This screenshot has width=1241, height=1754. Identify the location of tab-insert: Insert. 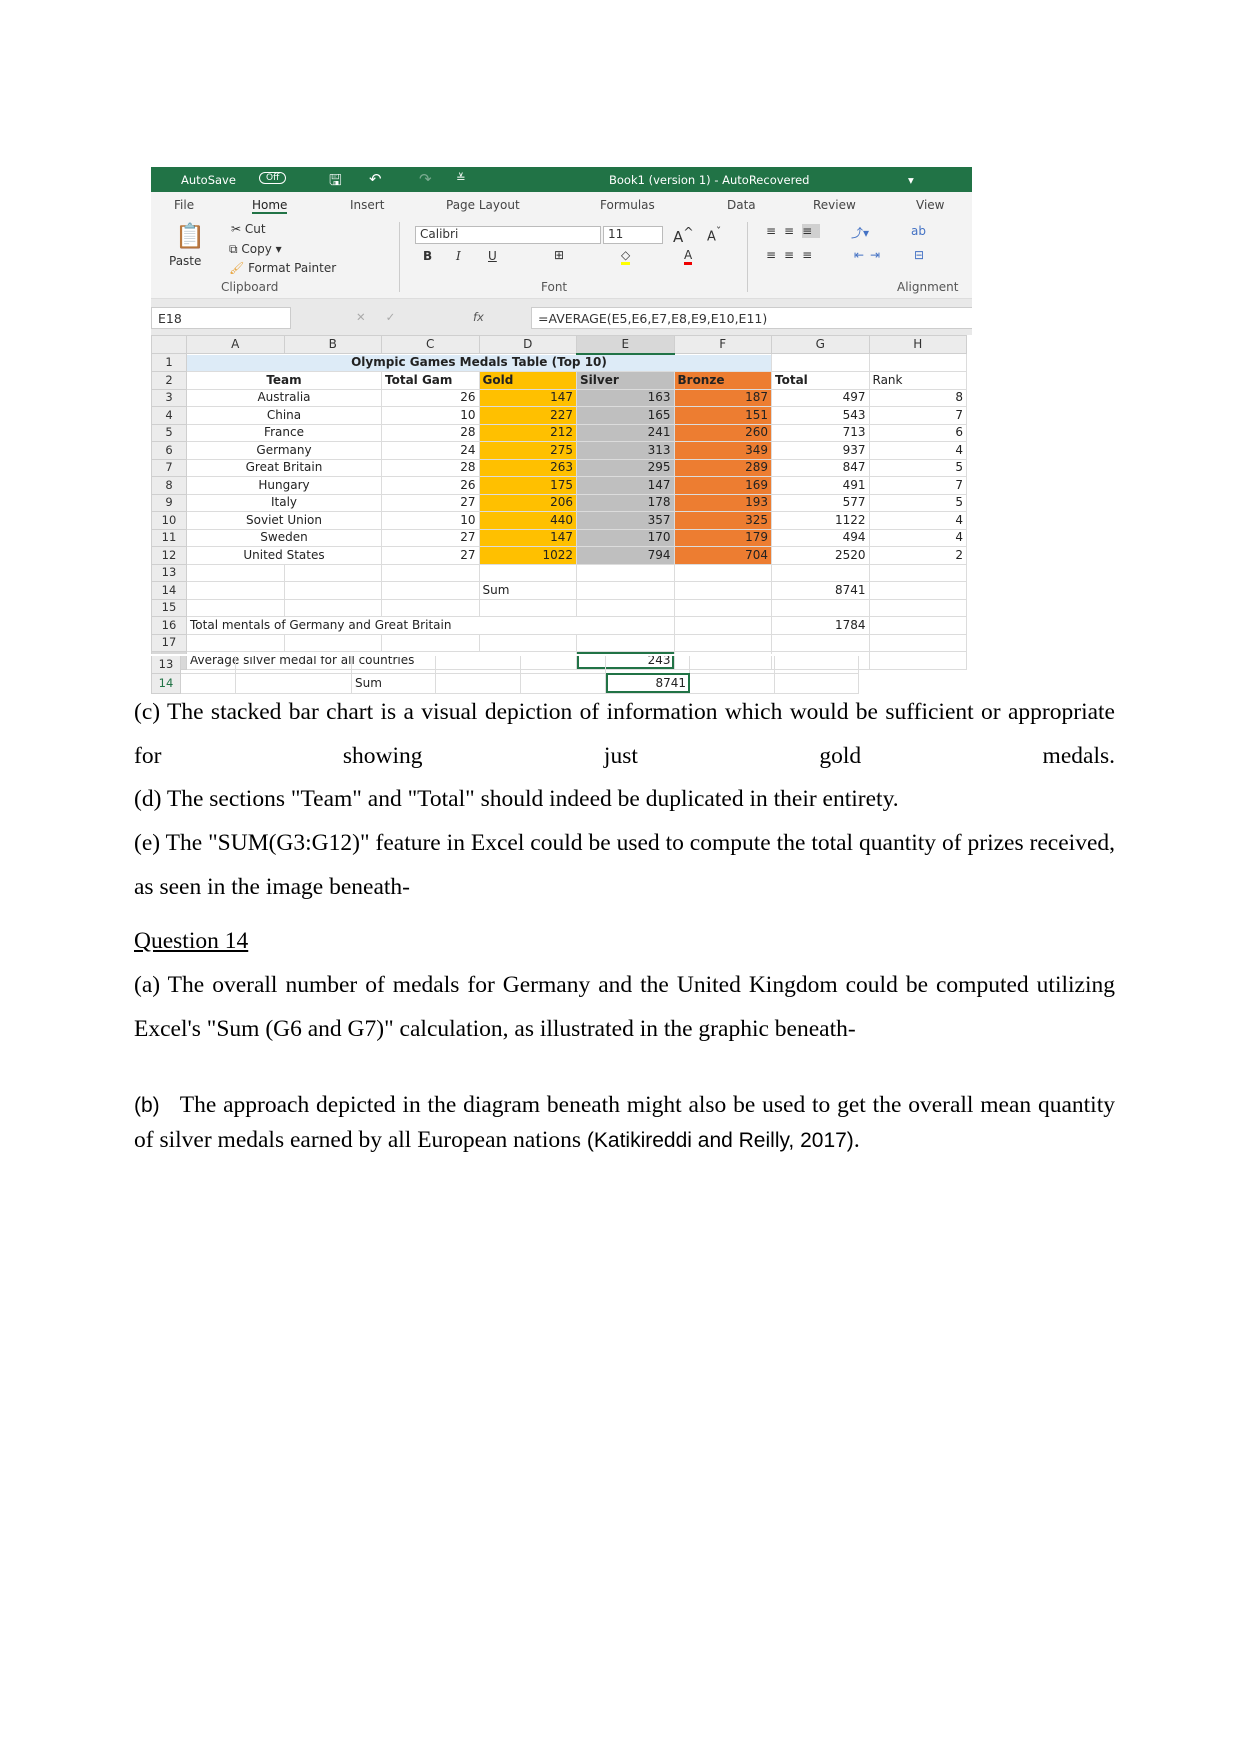
(367, 205).